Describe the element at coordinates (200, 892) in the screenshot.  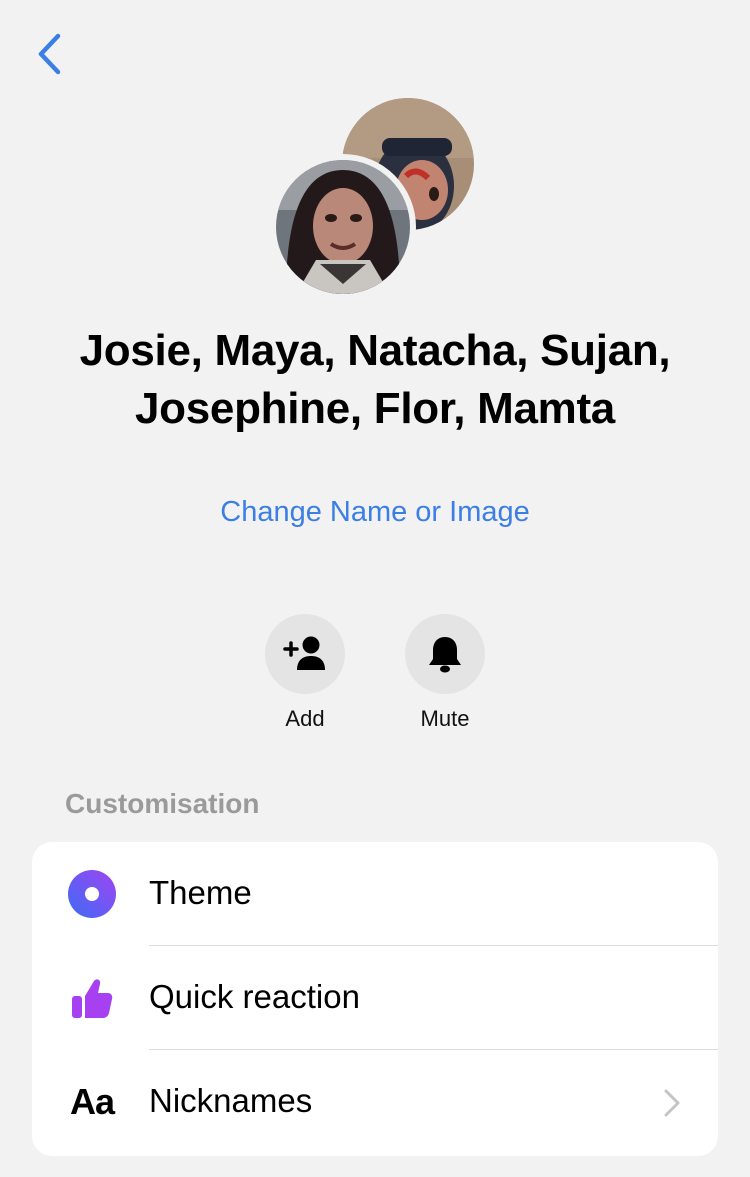
I see `theme-label: Theme` at that location.